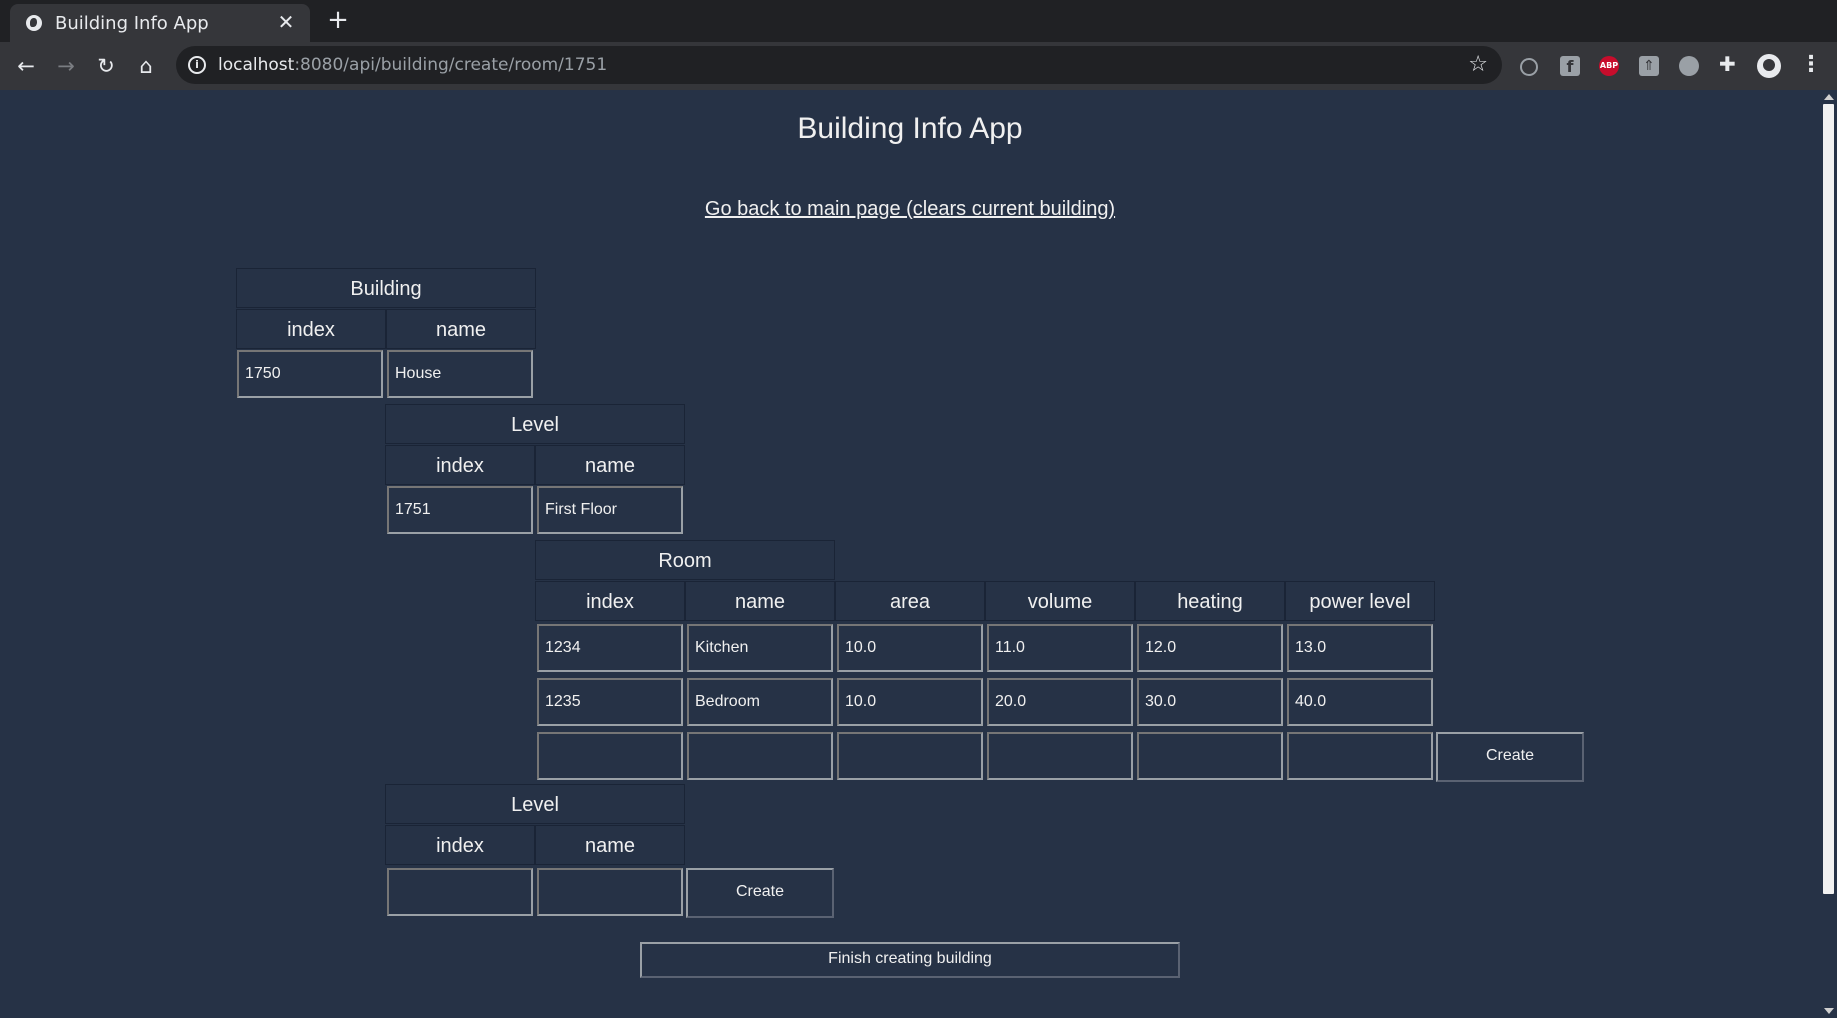  What do you see at coordinates (1060, 648) in the screenshot?
I see `room-volume-field: 11.0` at bounding box center [1060, 648].